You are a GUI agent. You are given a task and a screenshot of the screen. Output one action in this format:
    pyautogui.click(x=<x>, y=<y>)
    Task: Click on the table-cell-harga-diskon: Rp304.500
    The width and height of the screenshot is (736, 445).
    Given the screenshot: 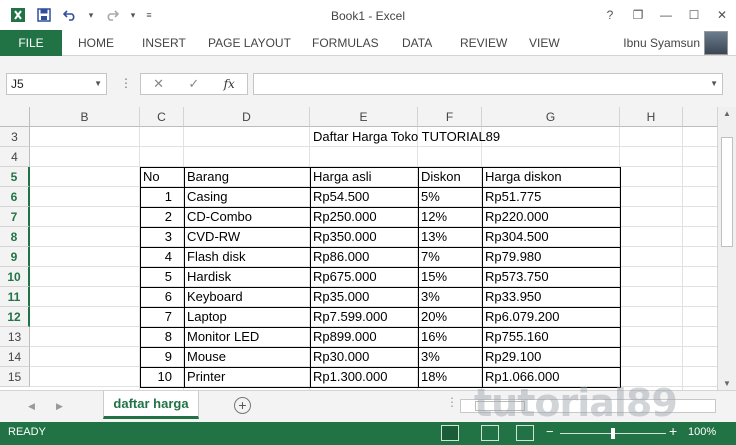 What is the action you would take?
    pyautogui.click(x=551, y=237)
    